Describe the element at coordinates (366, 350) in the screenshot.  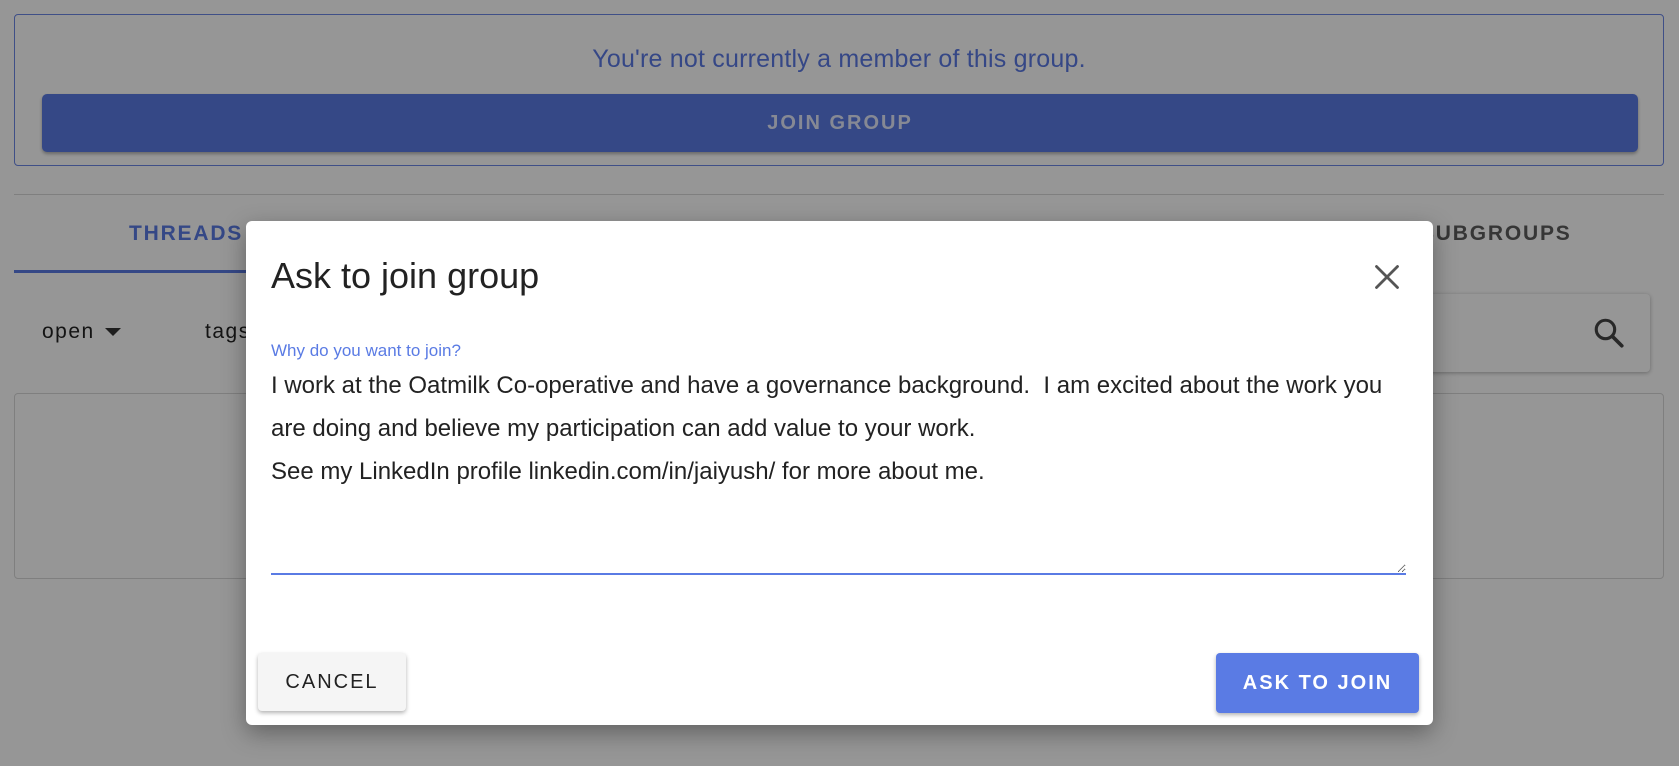
I see `join-reason-label: Why do you want to join?` at that location.